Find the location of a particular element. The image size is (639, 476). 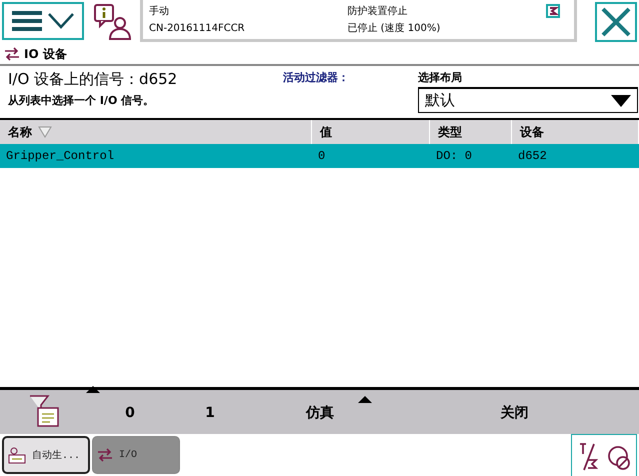

layout-dropdown: 默认 is located at coordinates (528, 100).